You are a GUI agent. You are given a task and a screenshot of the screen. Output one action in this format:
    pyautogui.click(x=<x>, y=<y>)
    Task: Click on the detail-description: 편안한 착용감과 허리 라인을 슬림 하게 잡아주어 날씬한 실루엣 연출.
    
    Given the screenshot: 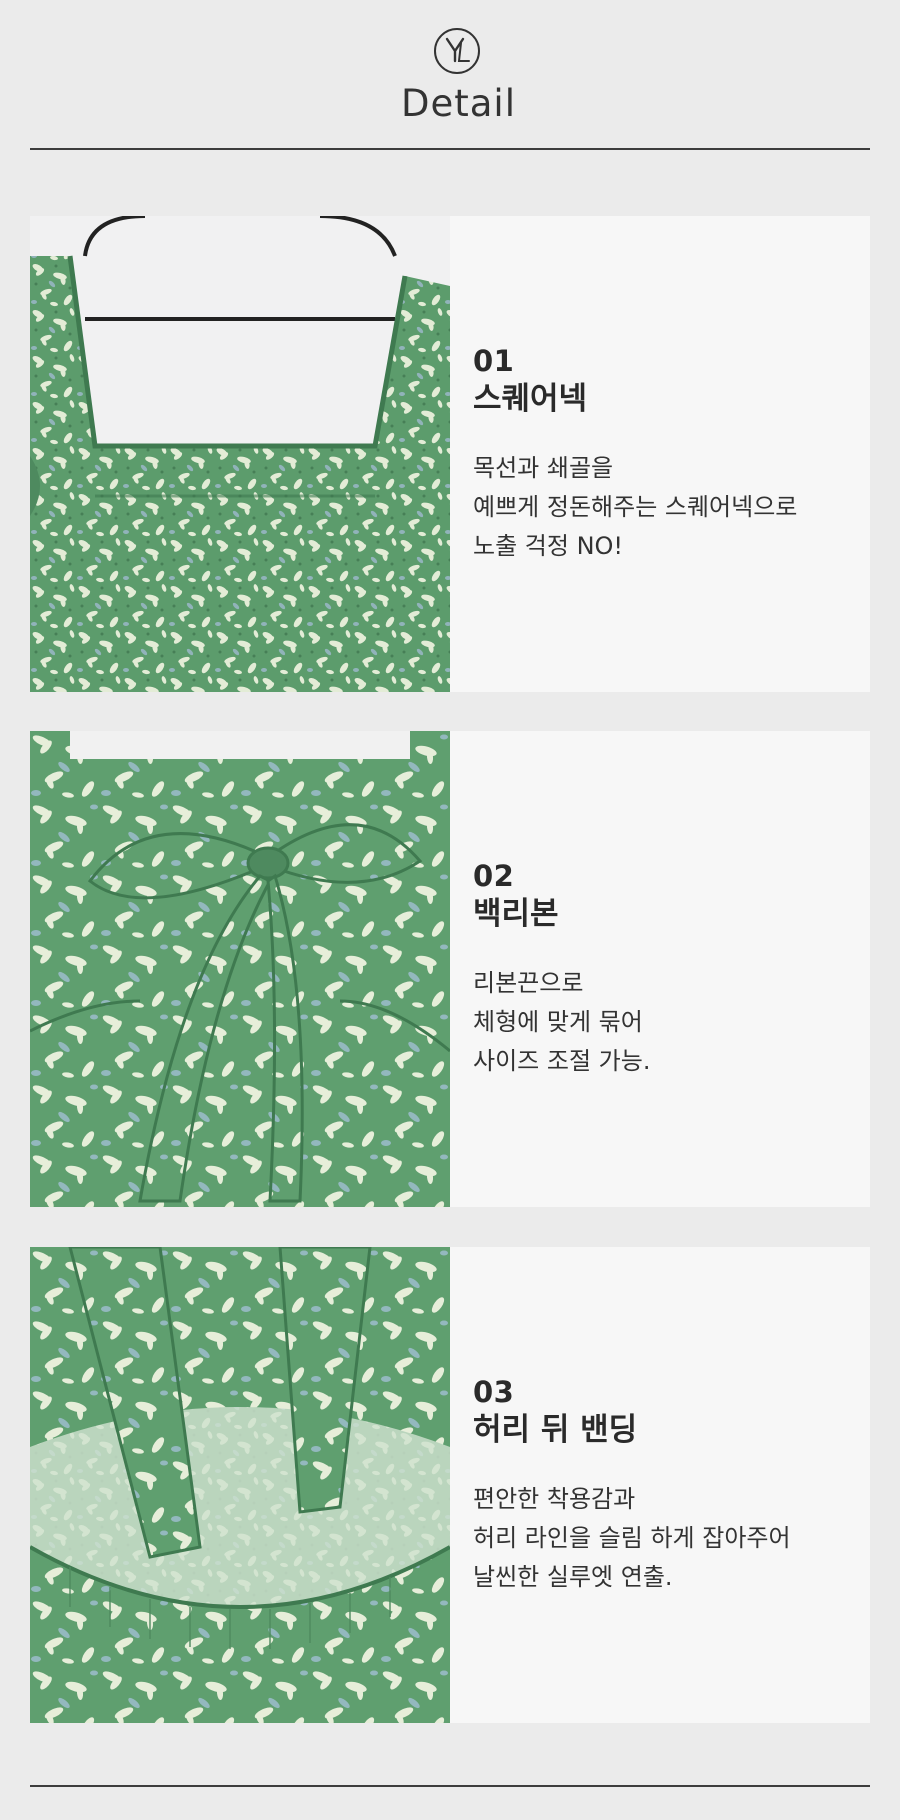 What is the action you would take?
    pyautogui.click(x=661, y=1538)
    